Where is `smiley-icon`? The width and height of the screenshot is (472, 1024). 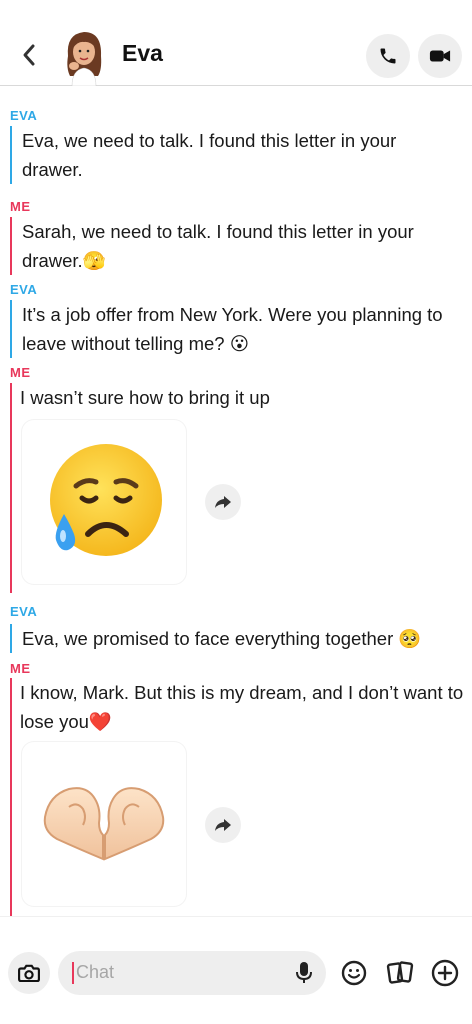 smiley-icon is located at coordinates (354, 973).